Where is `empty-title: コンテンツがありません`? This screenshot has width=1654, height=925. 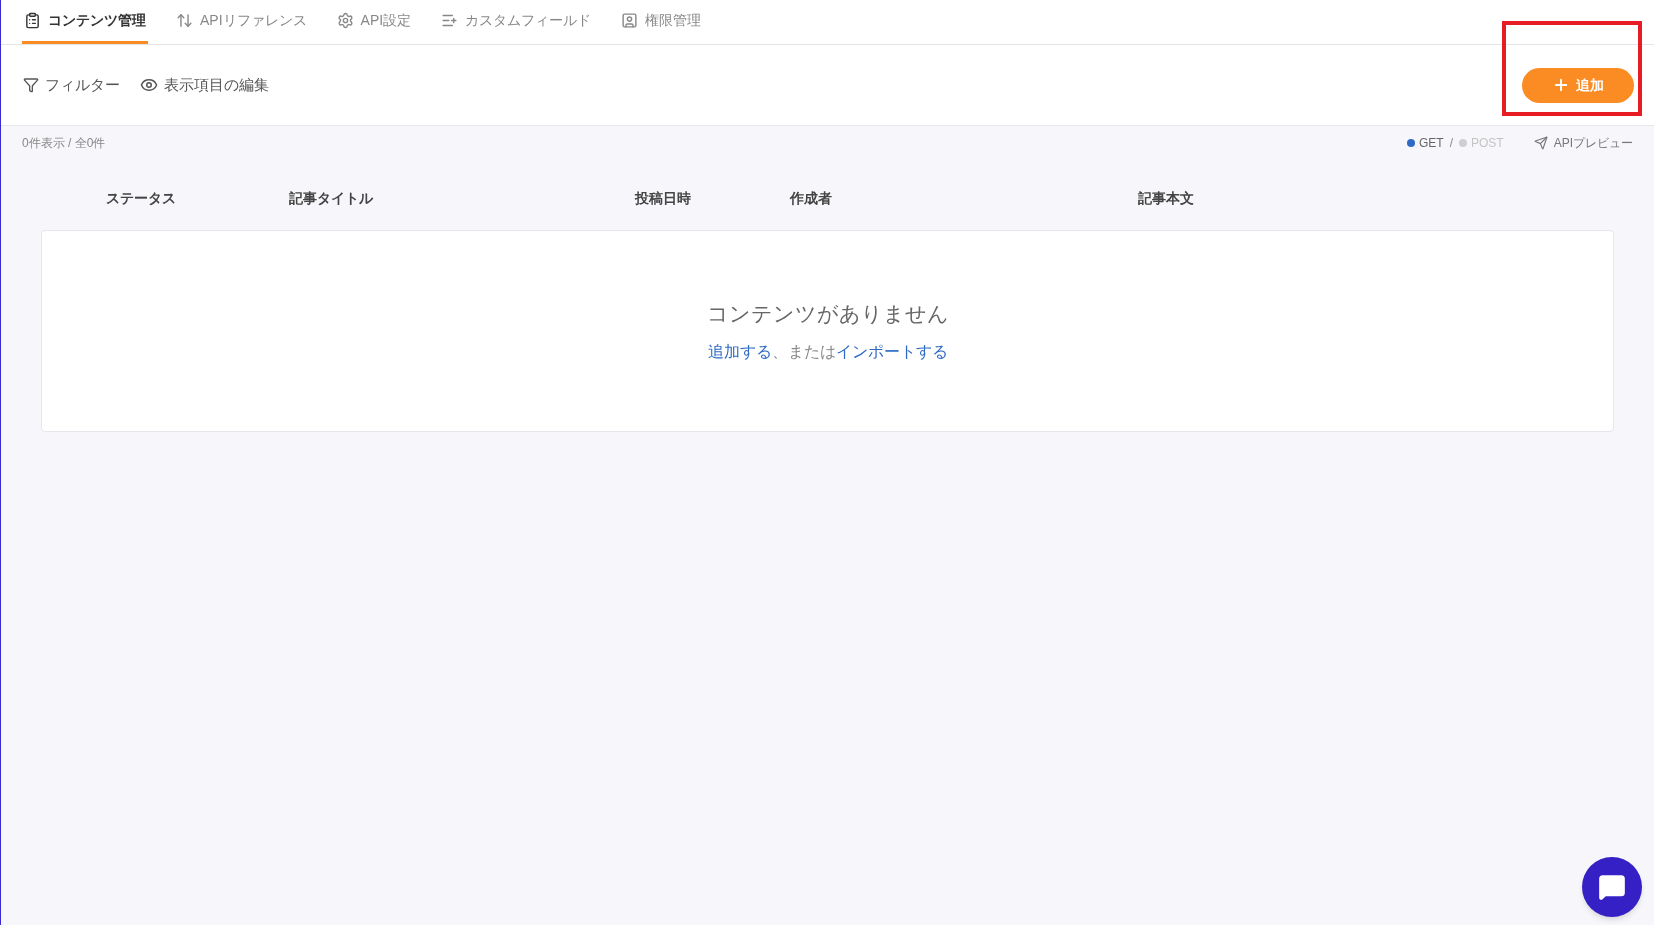 empty-title: コンテンツがありません is located at coordinates (827, 314).